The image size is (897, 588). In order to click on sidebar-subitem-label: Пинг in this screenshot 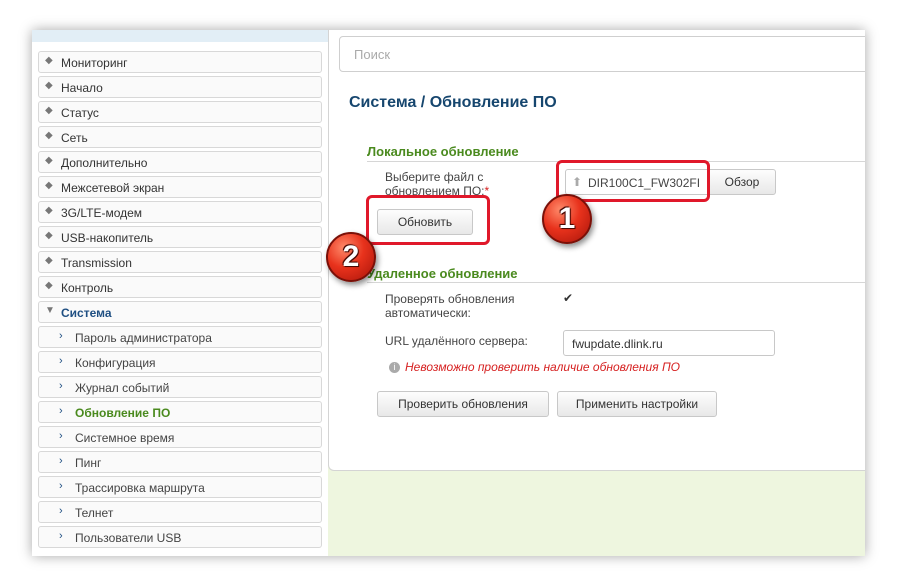, I will do `click(88, 463)`.